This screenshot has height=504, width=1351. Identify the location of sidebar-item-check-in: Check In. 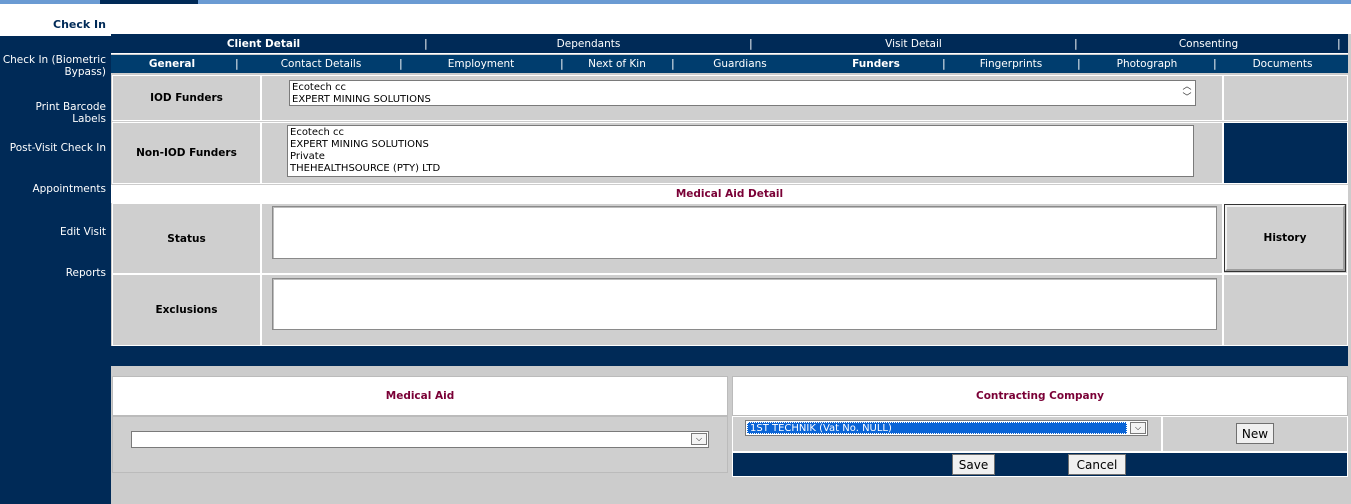
(55, 20).